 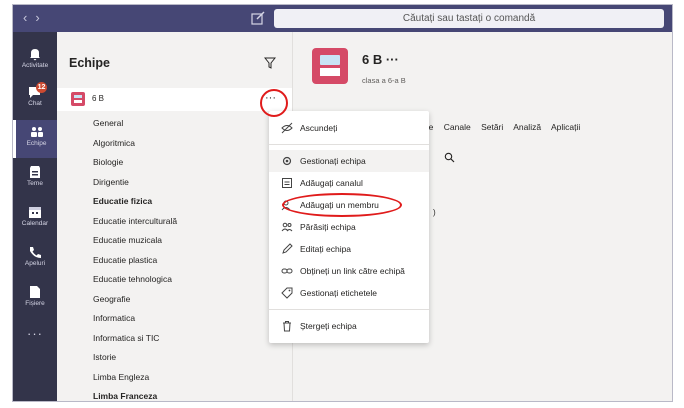 I want to click on chevron-right-icon: ›, so click(x=41, y=17).